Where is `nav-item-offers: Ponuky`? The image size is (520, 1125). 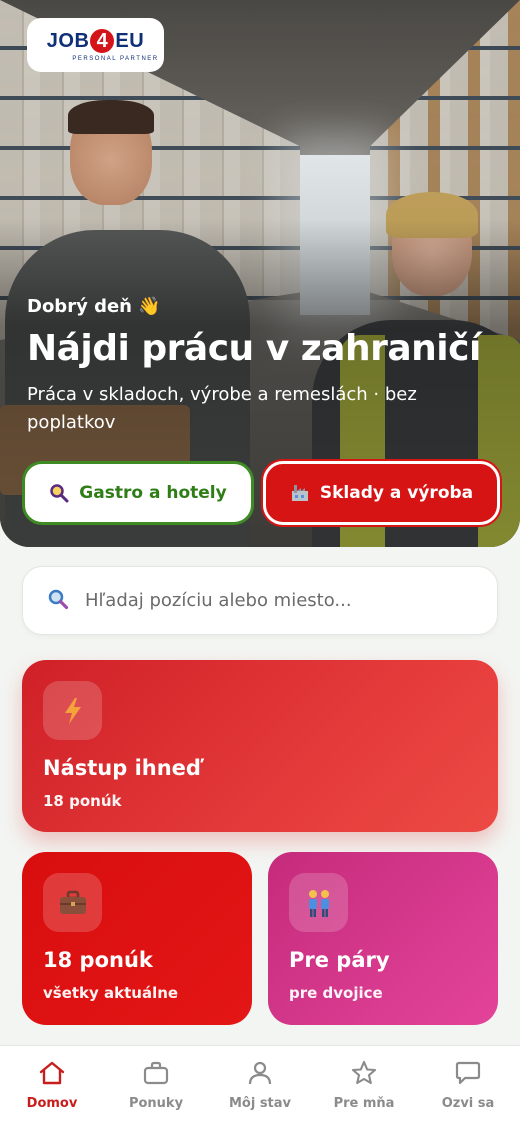
nav-item-offers: Ponuky is located at coordinates (156, 1085).